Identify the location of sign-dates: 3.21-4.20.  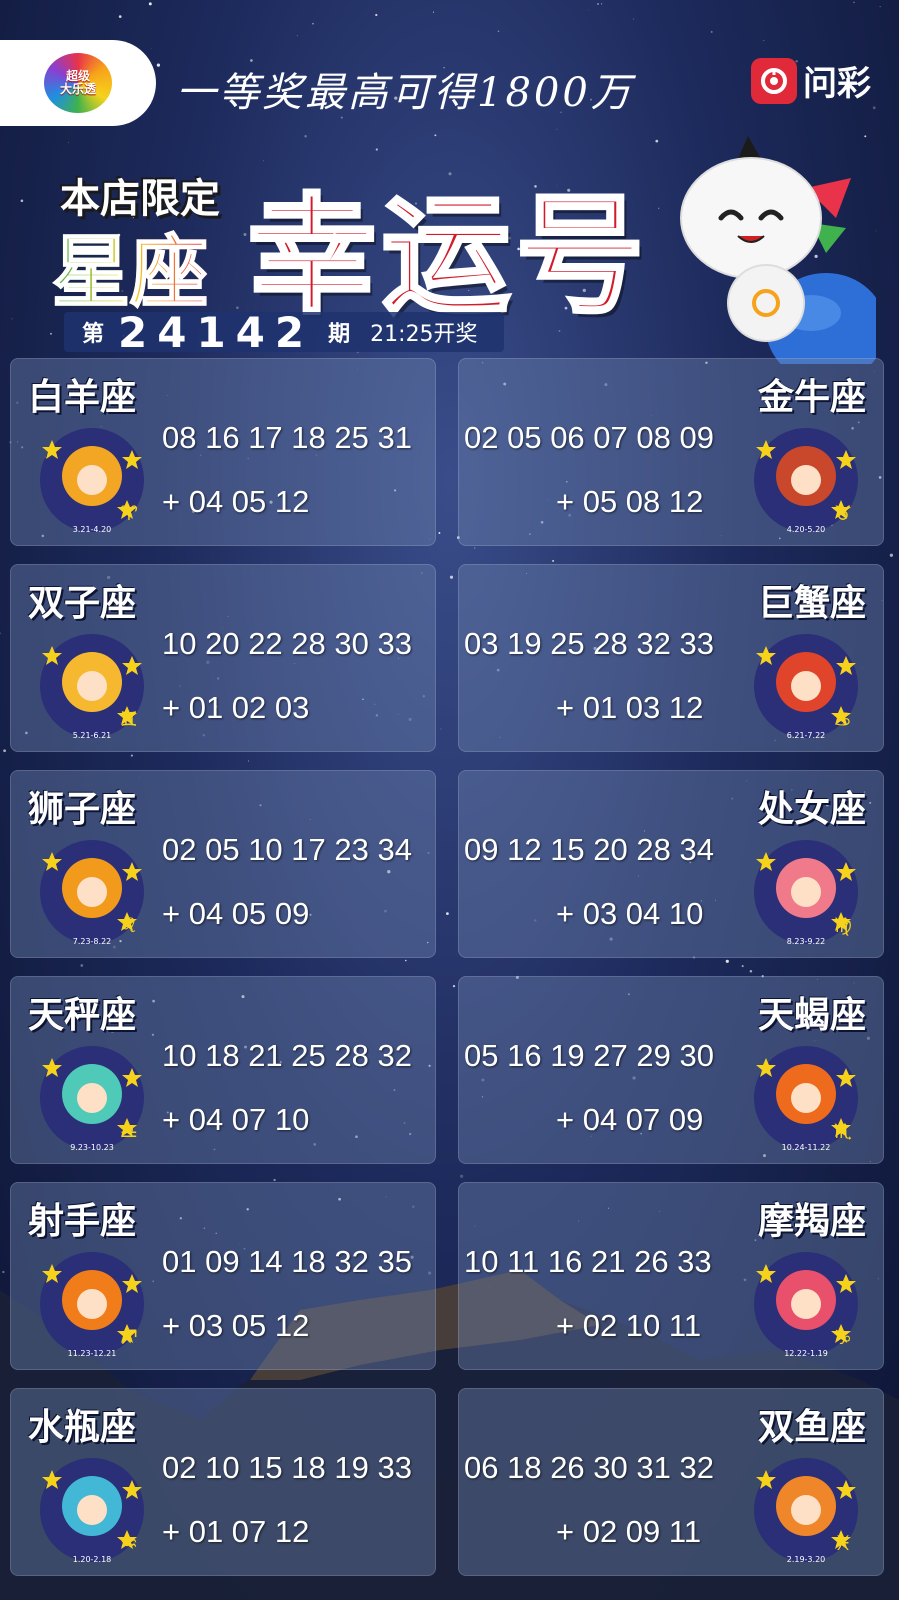
(92, 529).